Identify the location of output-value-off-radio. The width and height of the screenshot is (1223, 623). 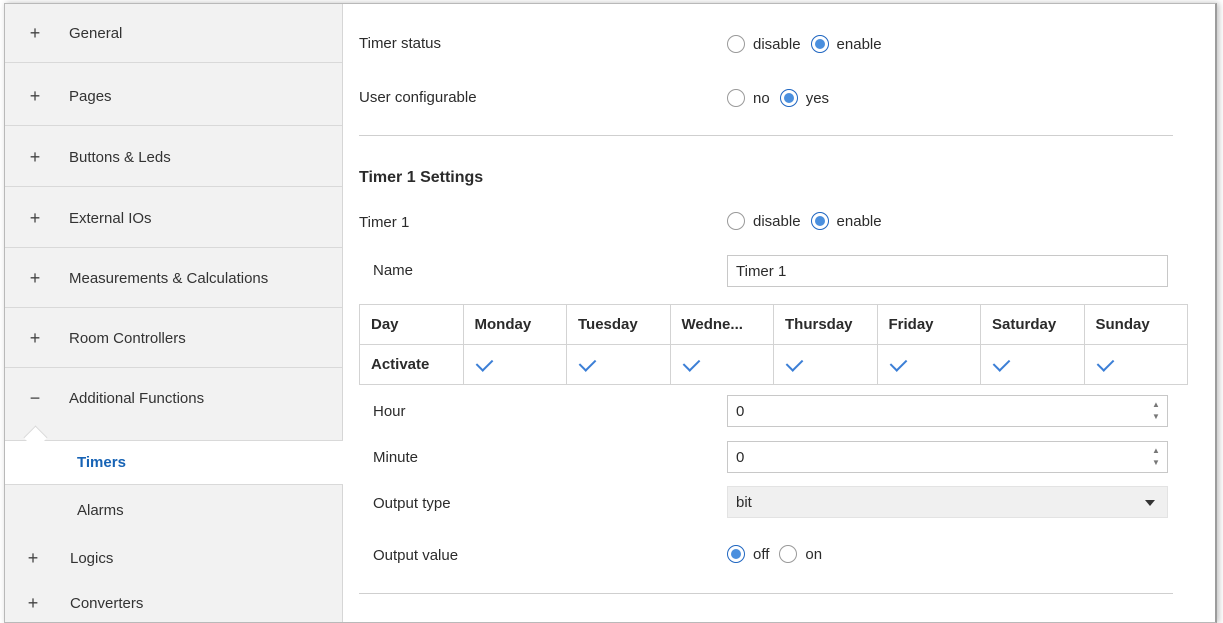
(736, 554).